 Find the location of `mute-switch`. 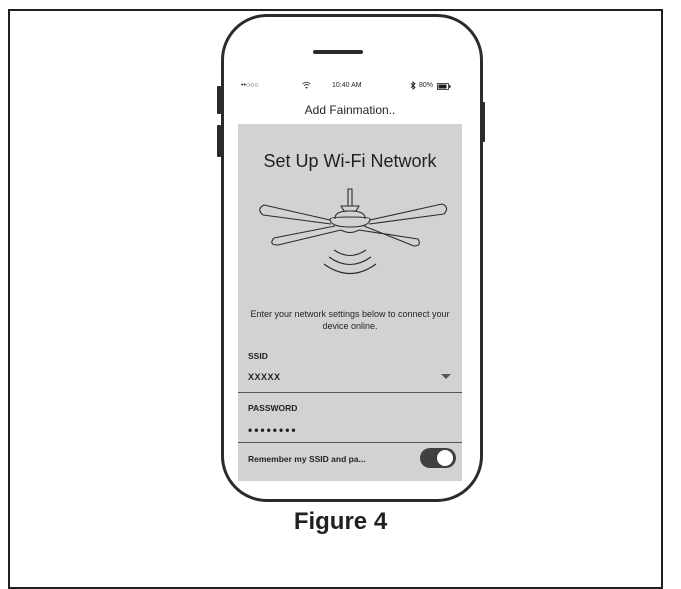

mute-switch is located at coordinates (219, 100).